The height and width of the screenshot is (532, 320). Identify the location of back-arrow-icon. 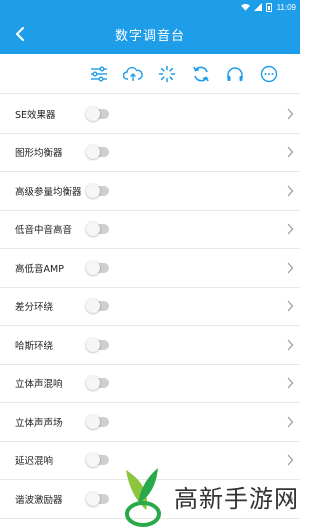
(20, 34).